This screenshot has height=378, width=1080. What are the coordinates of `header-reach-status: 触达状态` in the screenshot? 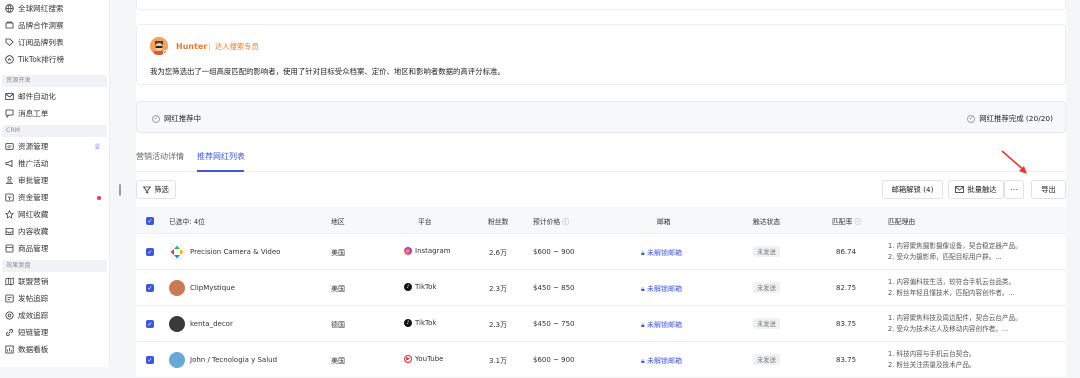 It's located at (767, 222).